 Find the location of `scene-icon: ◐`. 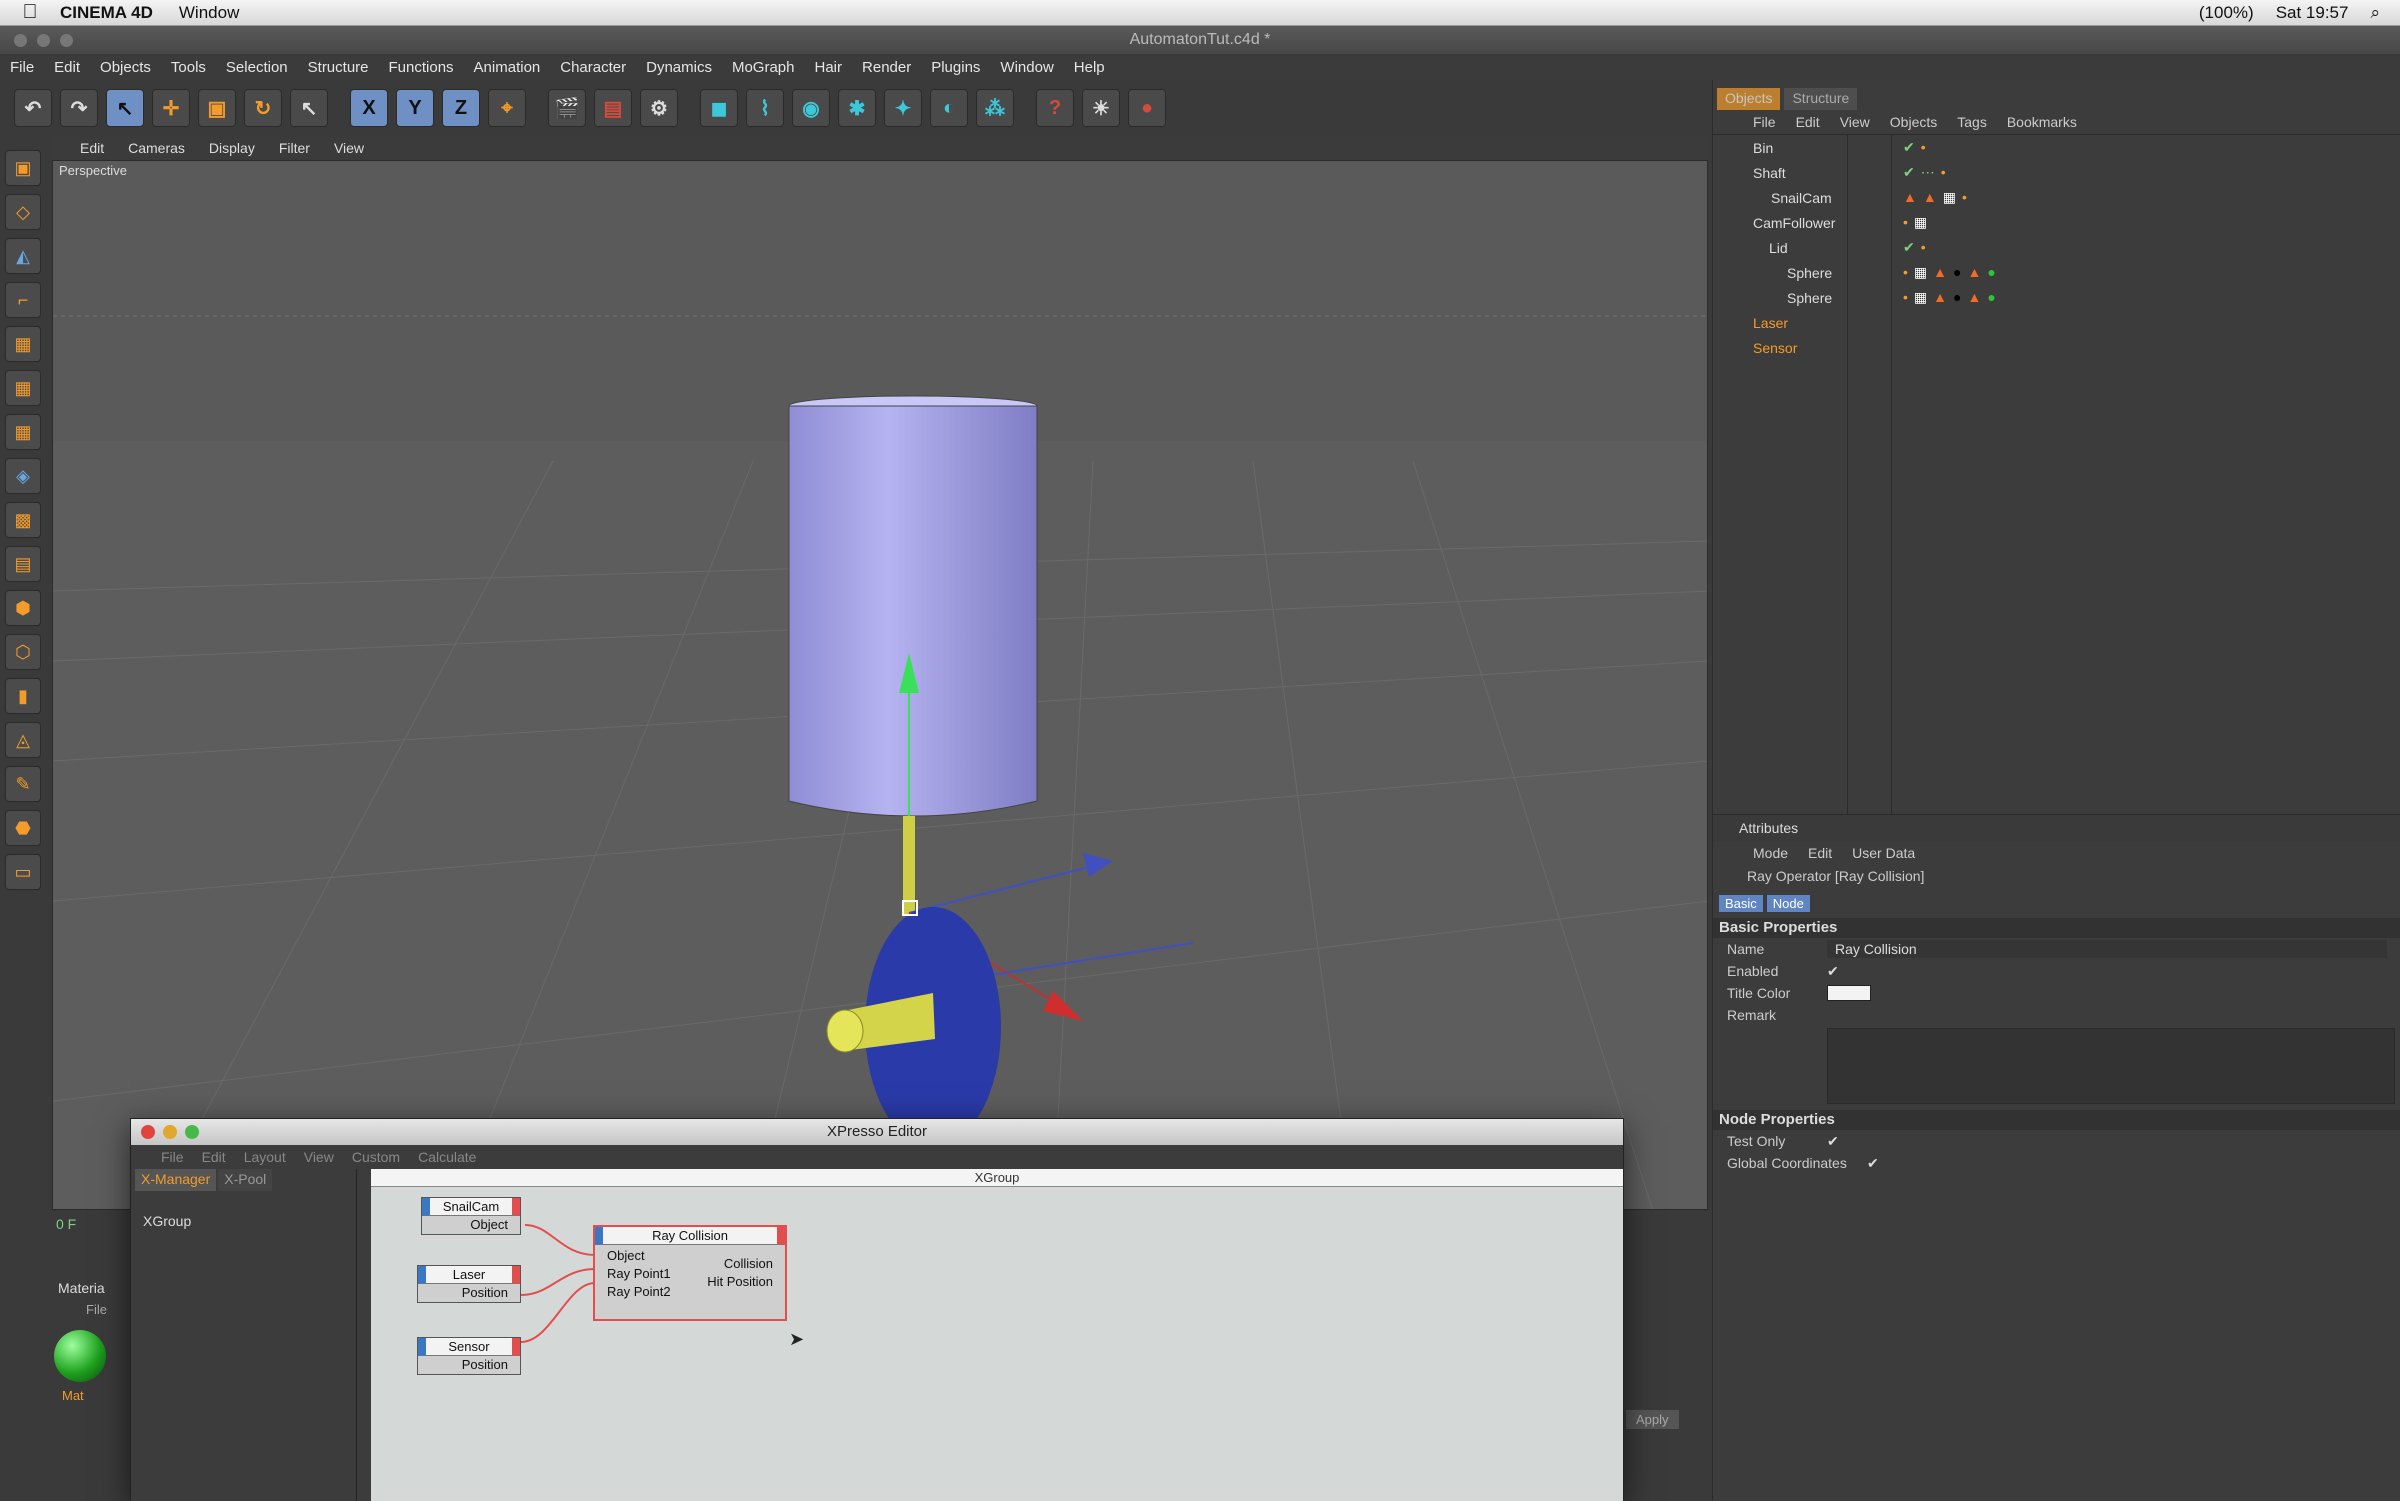

scene-icon: ◐ is located at coordinates (949, 108).